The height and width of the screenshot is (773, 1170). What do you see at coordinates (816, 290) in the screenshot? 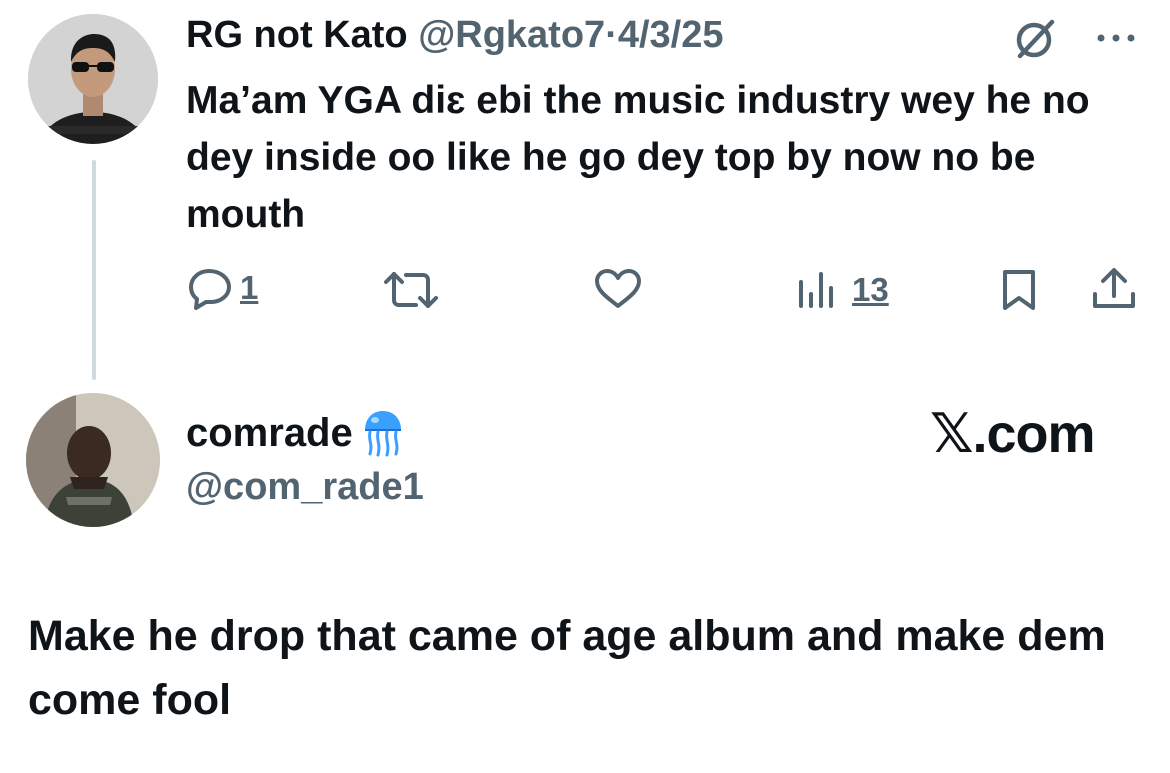
I see `views-icon` at bounding box center [816, 290].